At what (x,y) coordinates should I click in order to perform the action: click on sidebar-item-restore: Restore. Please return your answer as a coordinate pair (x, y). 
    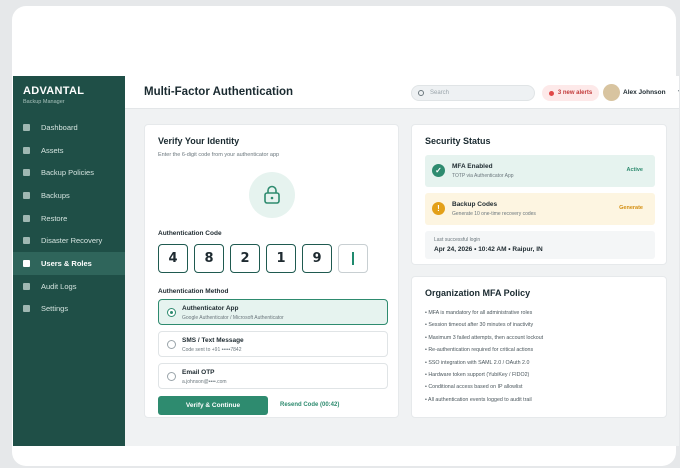
    Looking at the image, I should click on (69, 218).